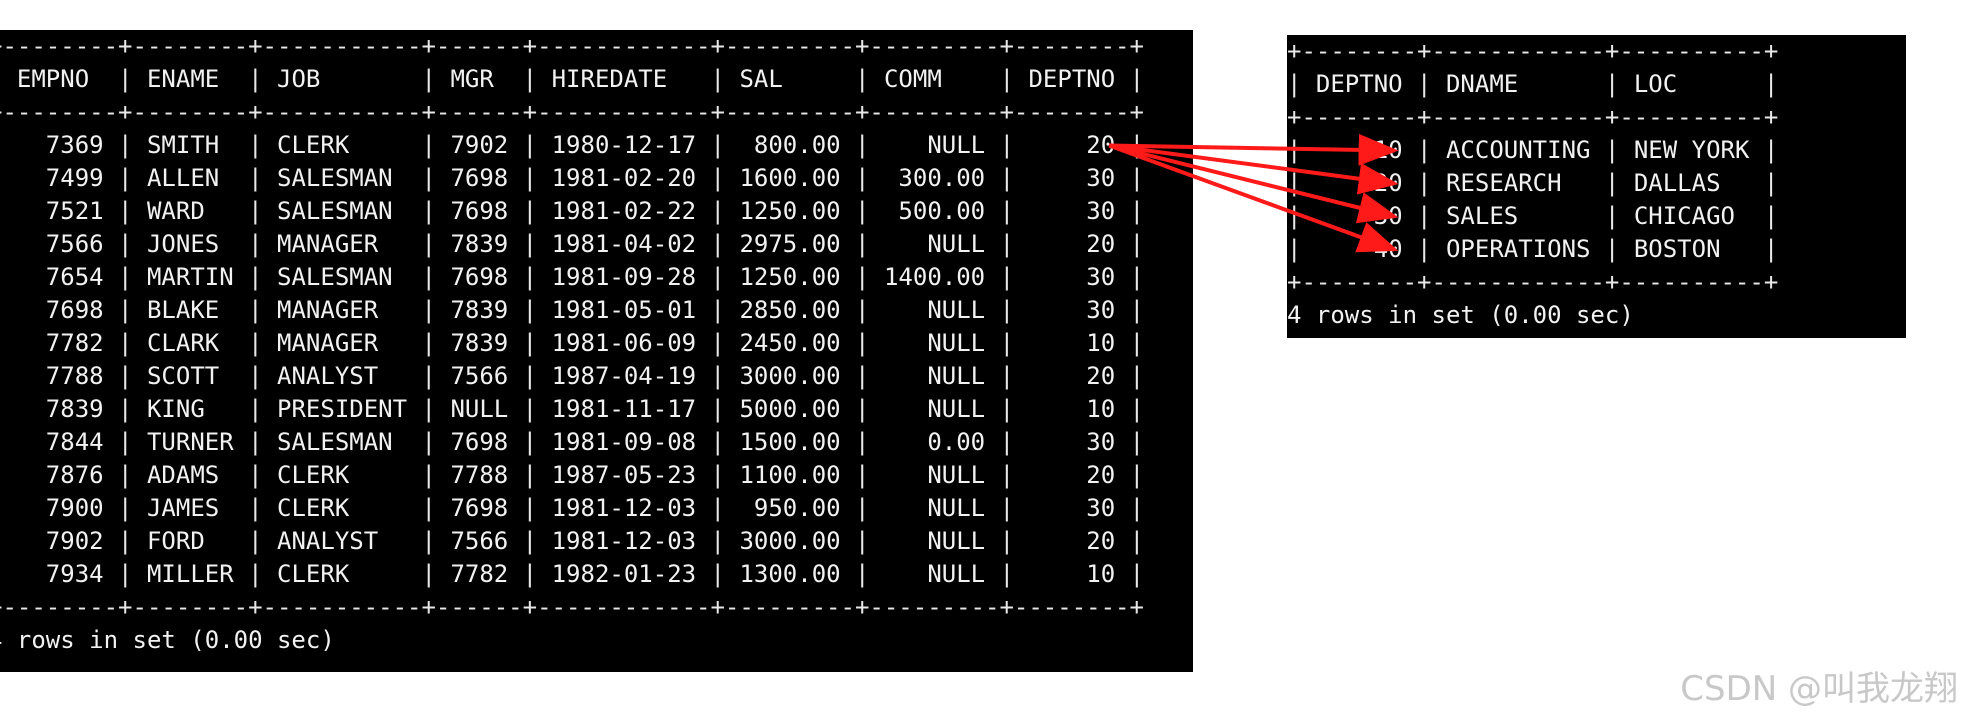 The width and height of the screenshot is (1980, 718). I want to click on table-cell: 1400.00, so click(934, 277).